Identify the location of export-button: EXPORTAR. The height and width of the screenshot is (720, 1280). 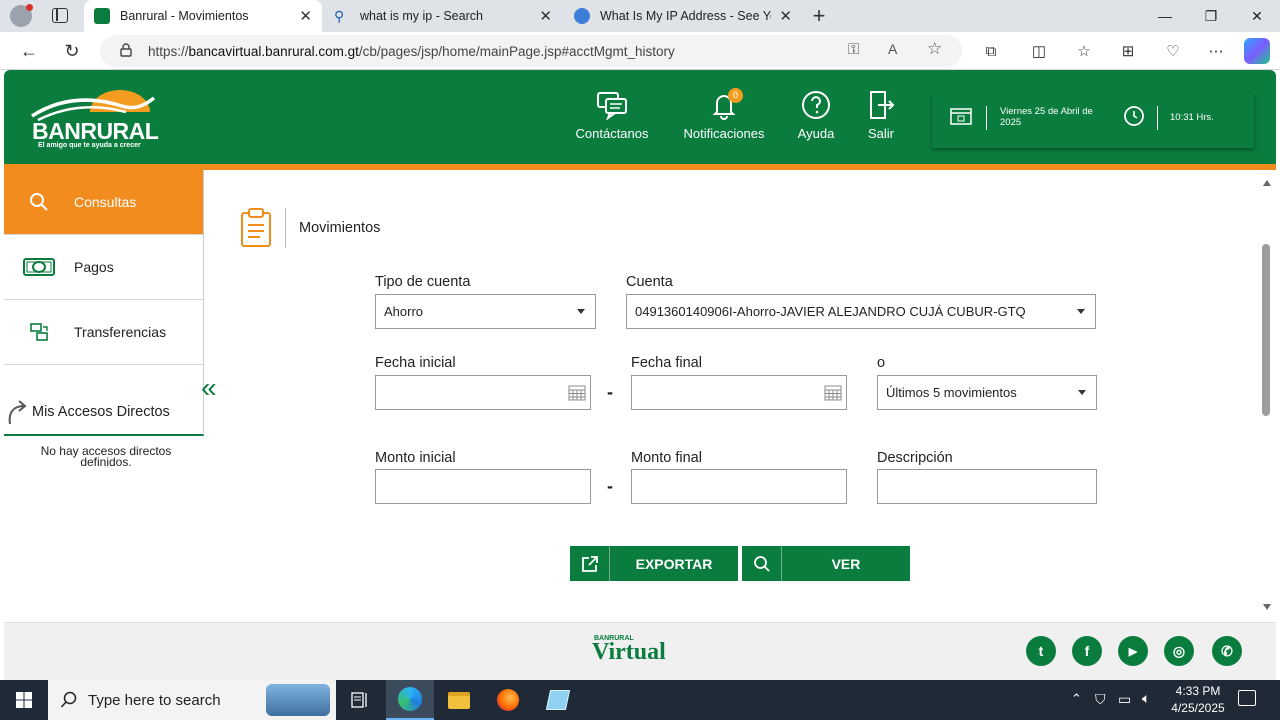
(654, 563).